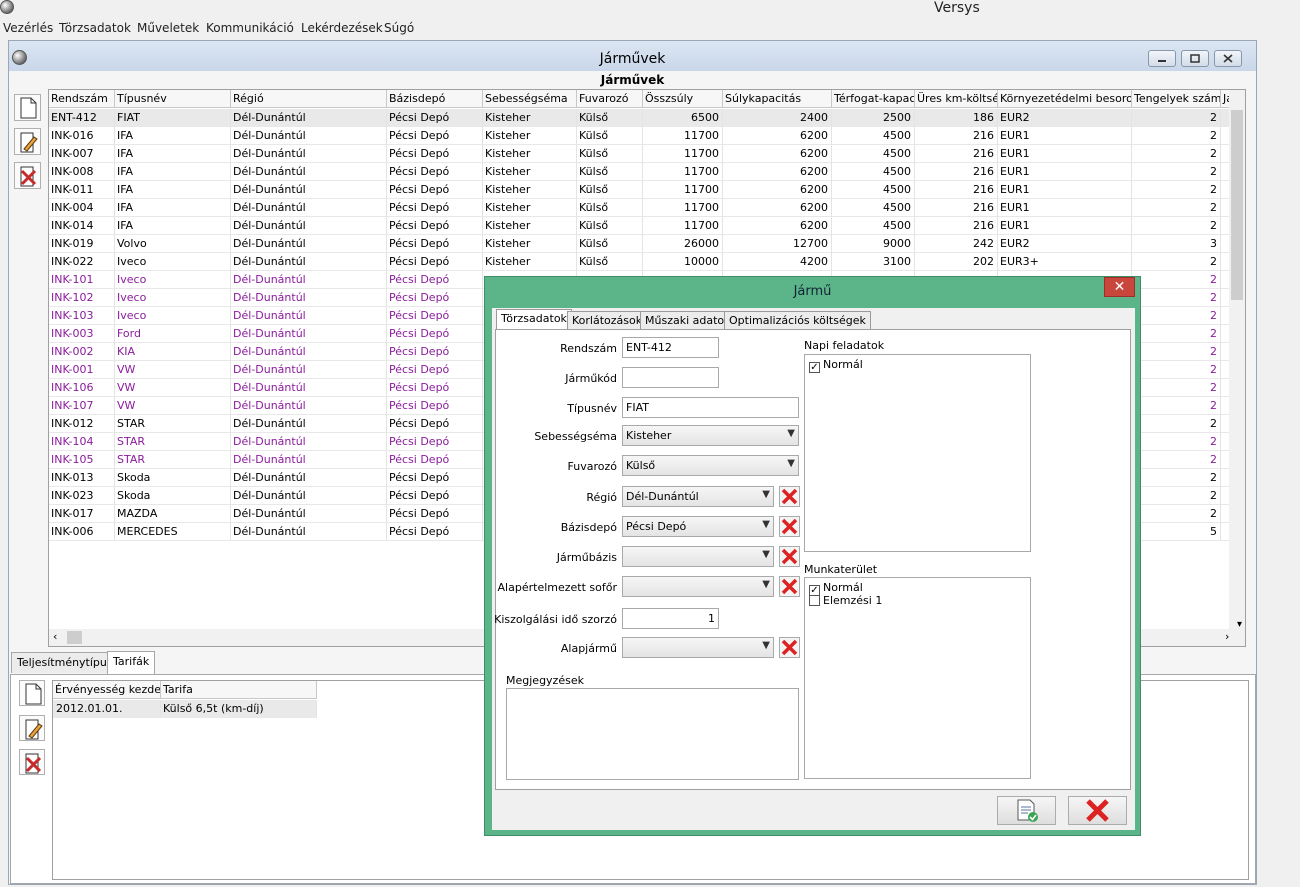  What do you see at coordinates (1228, 58) in the screenshot?
I see `close-window-button` at bounding box center [1228, 58].